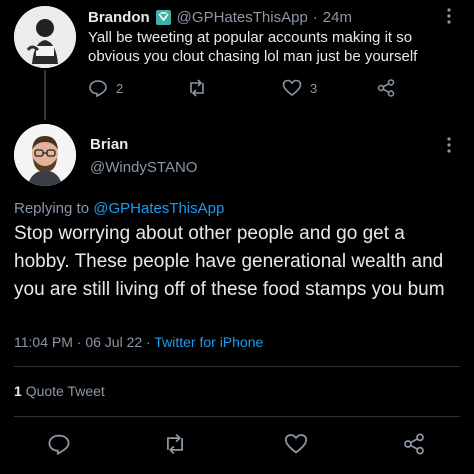 The image size is (474, 474). I want to click on parent-display-name: Brandon, so click(119, 17).